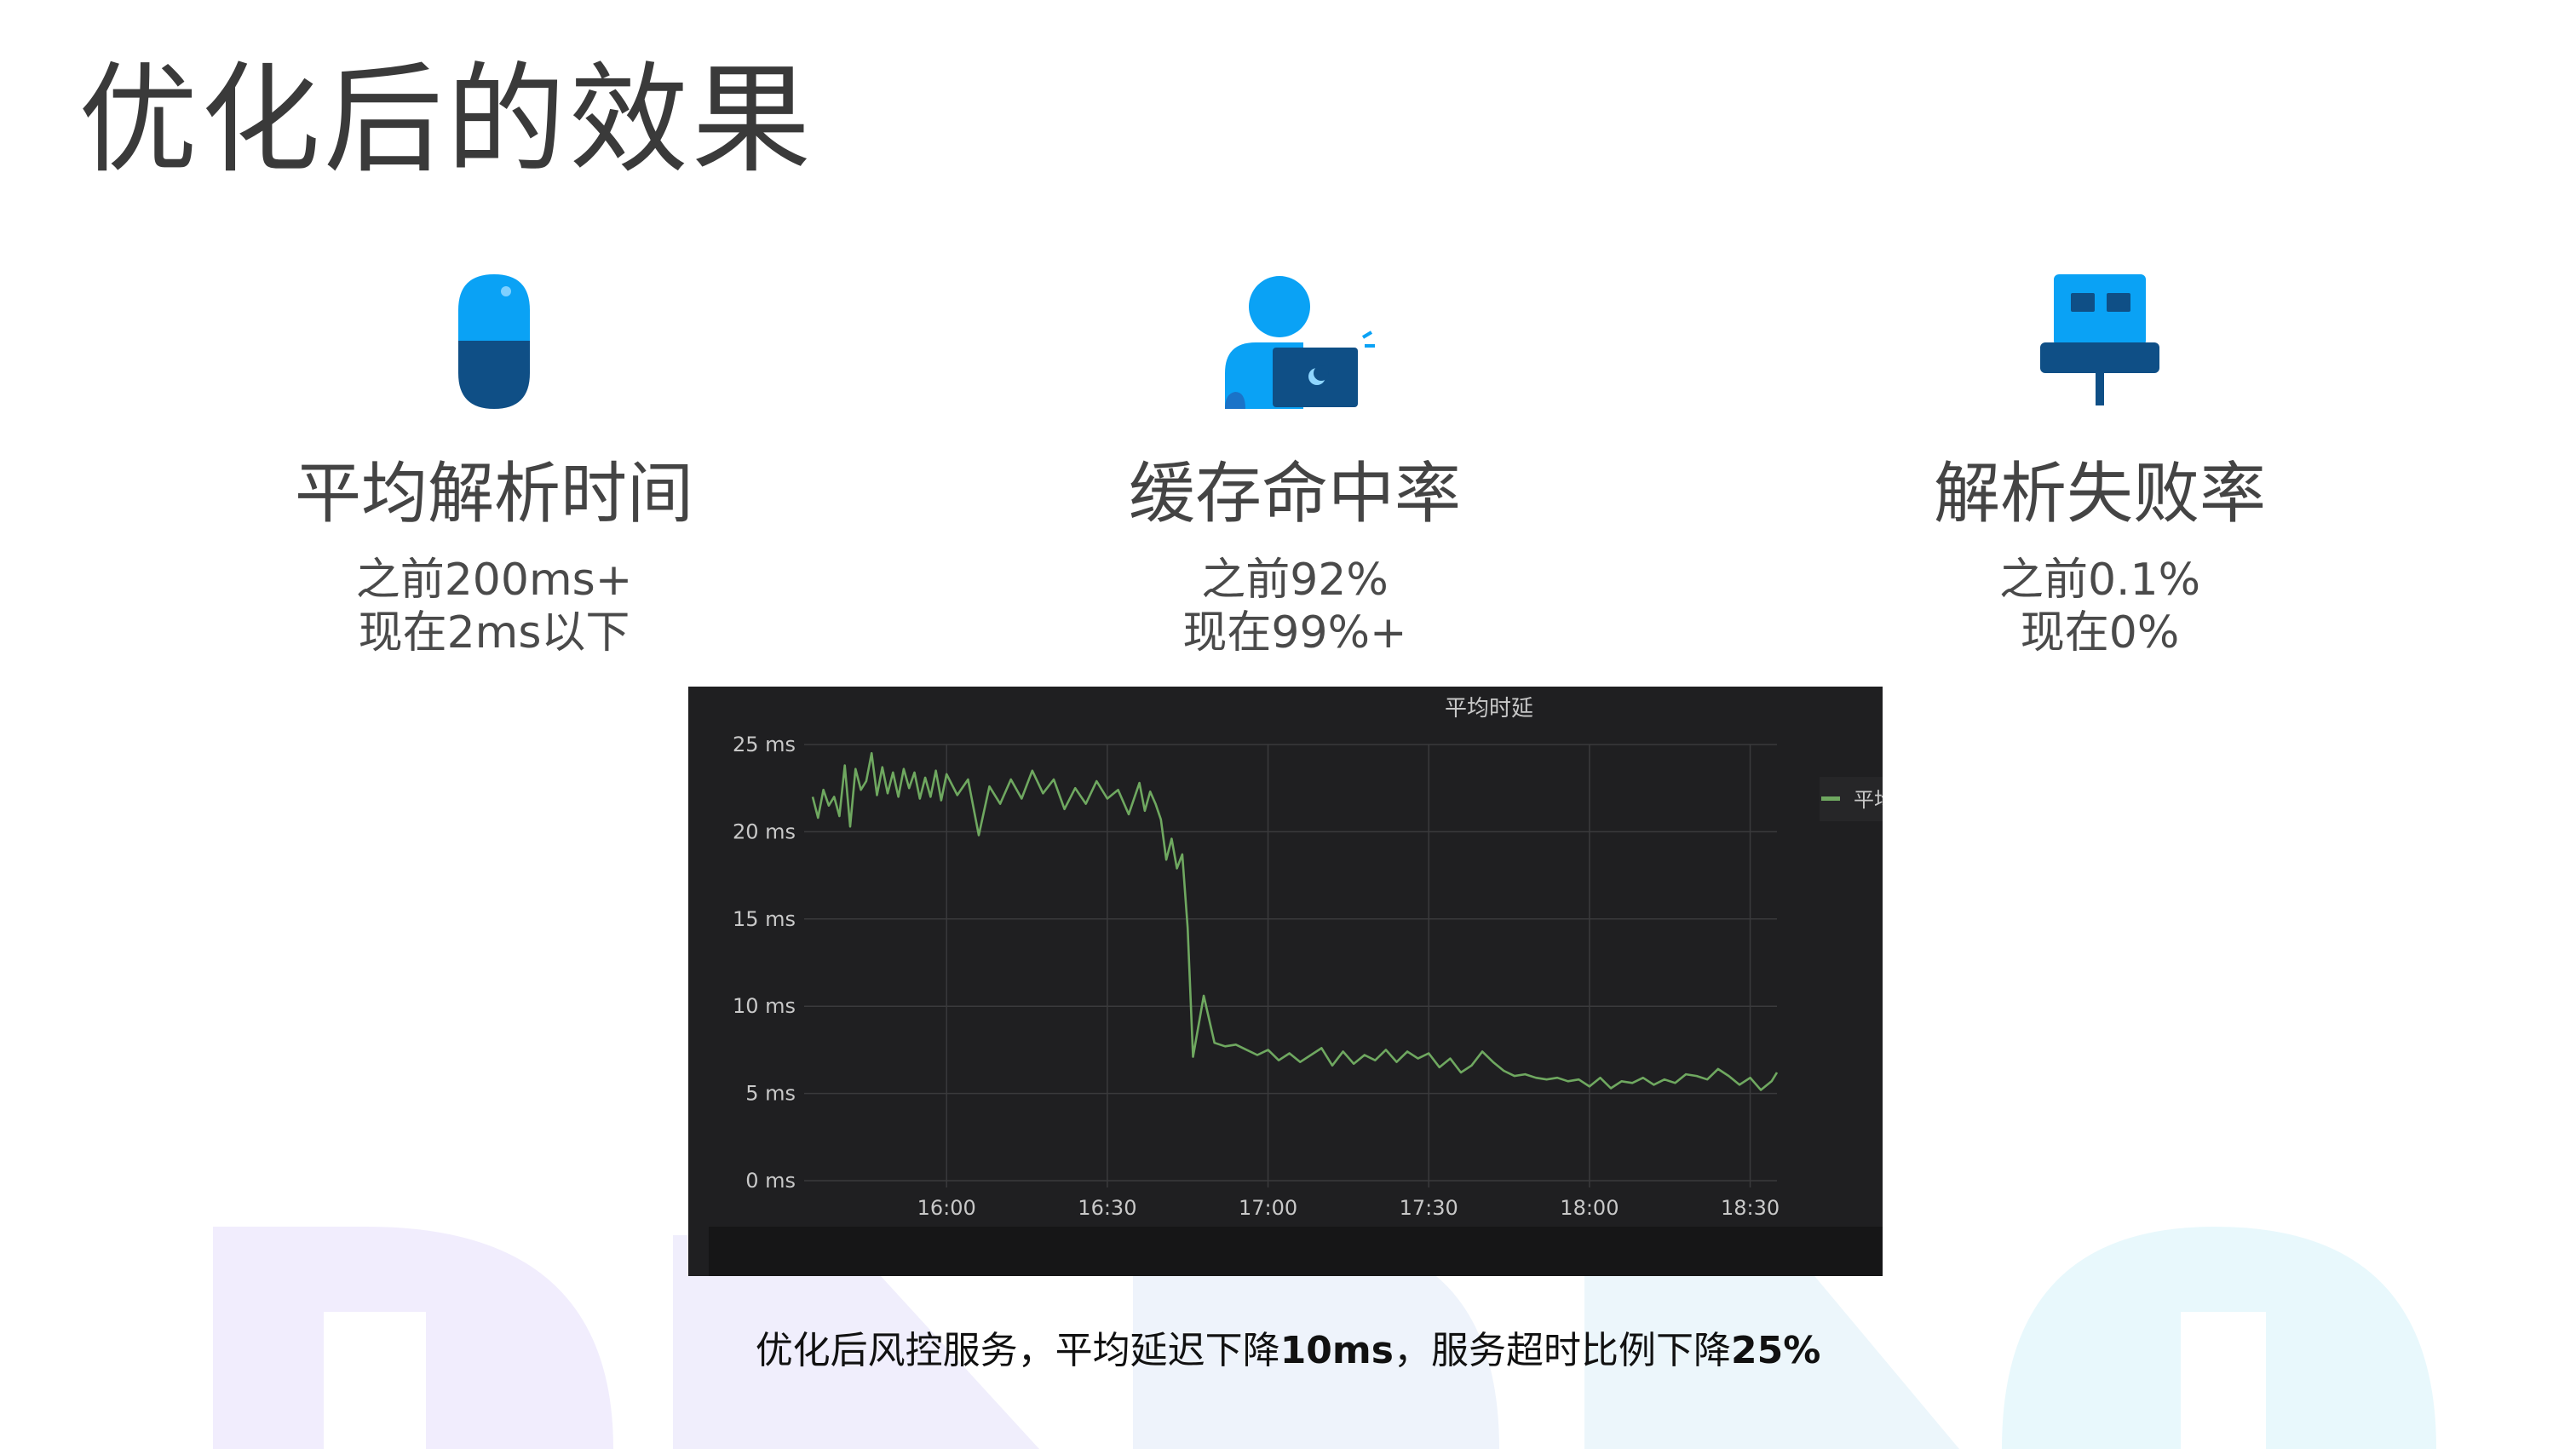  Describe the element at coordinates (1295, 580) in the screenshot. I see `metric-before-value: 之前92%` at that location.